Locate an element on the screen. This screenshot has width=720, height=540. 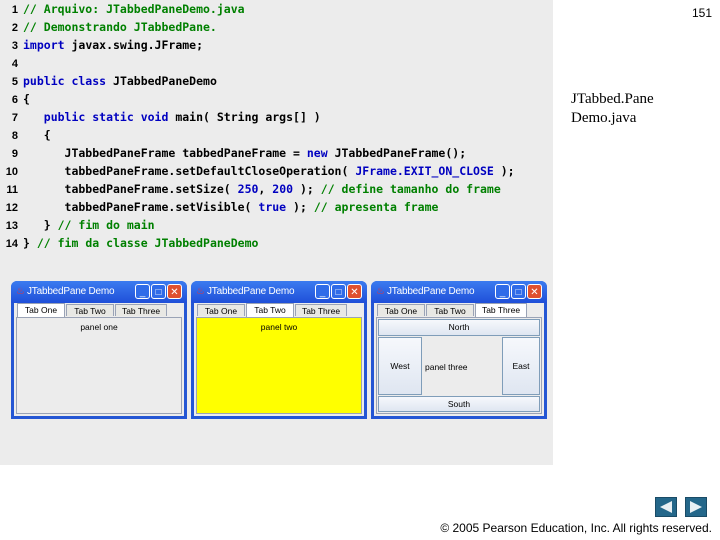
west-button: West is located at coordinates (400, 366).